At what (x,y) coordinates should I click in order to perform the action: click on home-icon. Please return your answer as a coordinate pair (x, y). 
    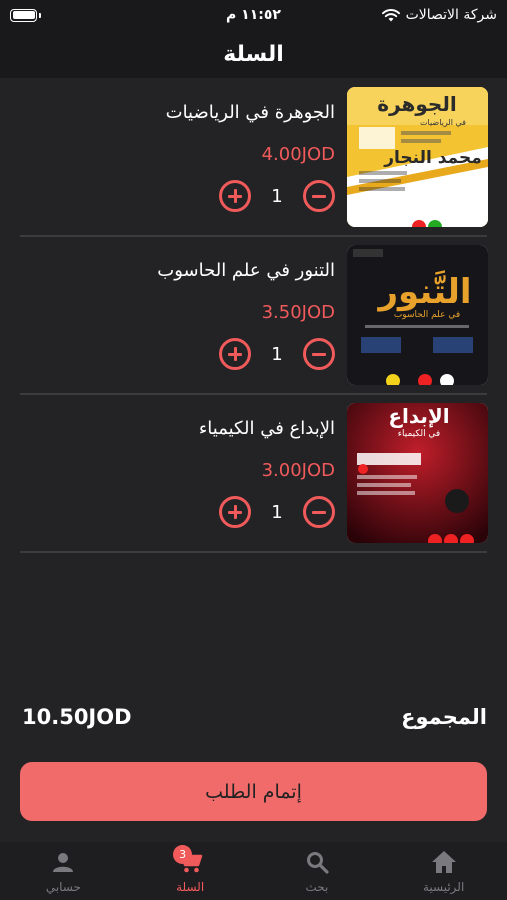
    Looking at the image, I should click on (443, 862).